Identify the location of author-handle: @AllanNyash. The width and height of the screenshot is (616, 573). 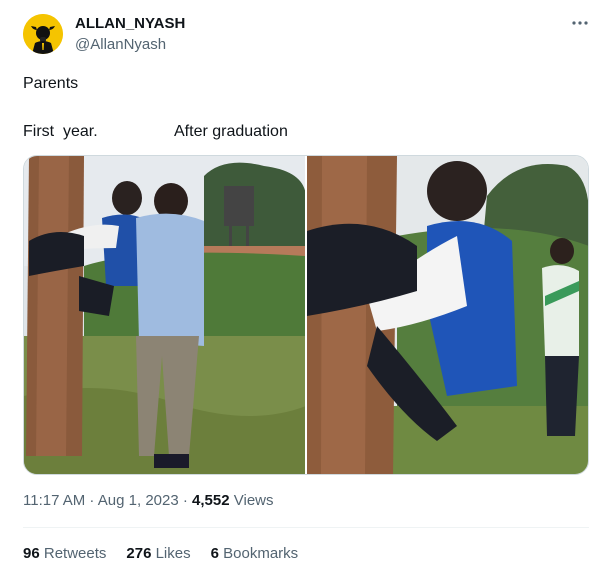
(120, 44).